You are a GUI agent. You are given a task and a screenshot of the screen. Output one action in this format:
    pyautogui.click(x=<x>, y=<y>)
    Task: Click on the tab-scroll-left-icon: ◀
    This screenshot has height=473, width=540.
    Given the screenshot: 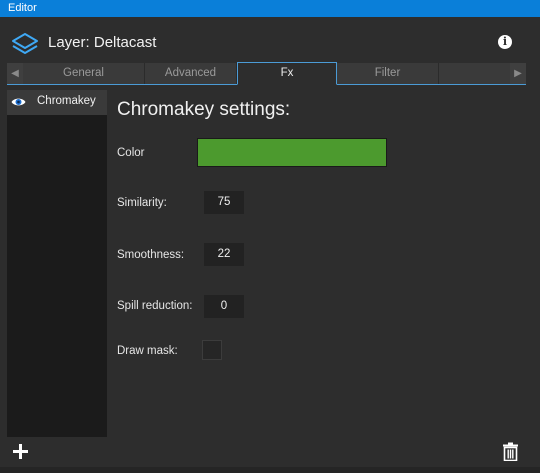 What is the action you would take?
    pyautogui.click(x=15, y=73)
    